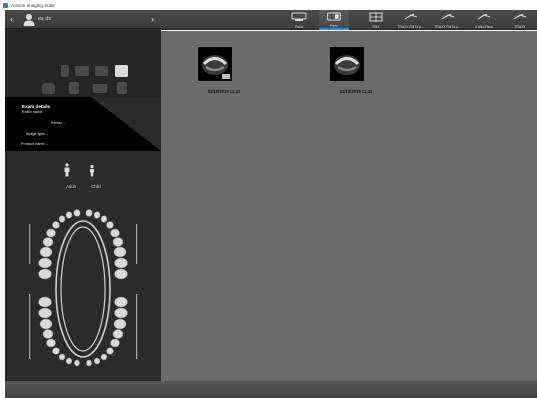  Describe the element at coordinates (100, 88) in the screenshot. I see `scan-modality-icon` at that location.